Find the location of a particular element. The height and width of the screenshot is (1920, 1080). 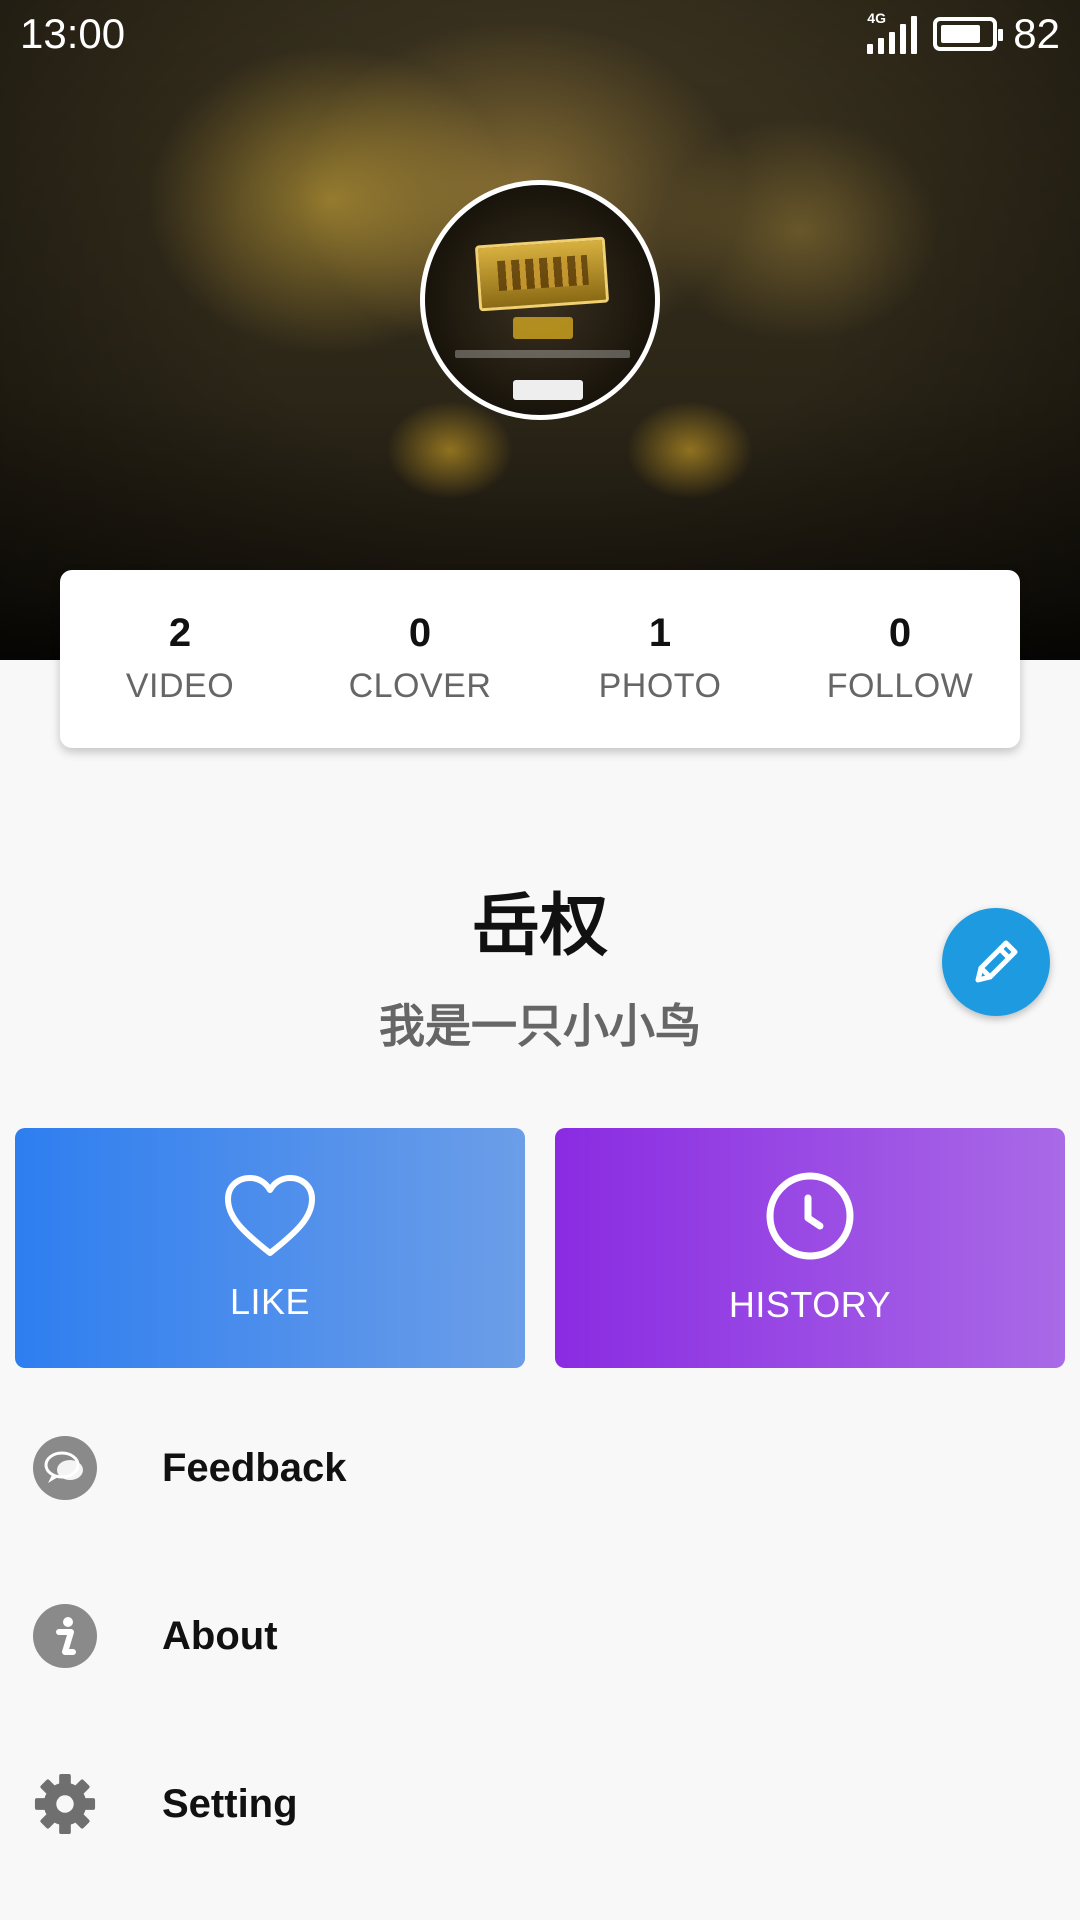

menu-label: About is located at coordinates (220, 1635).